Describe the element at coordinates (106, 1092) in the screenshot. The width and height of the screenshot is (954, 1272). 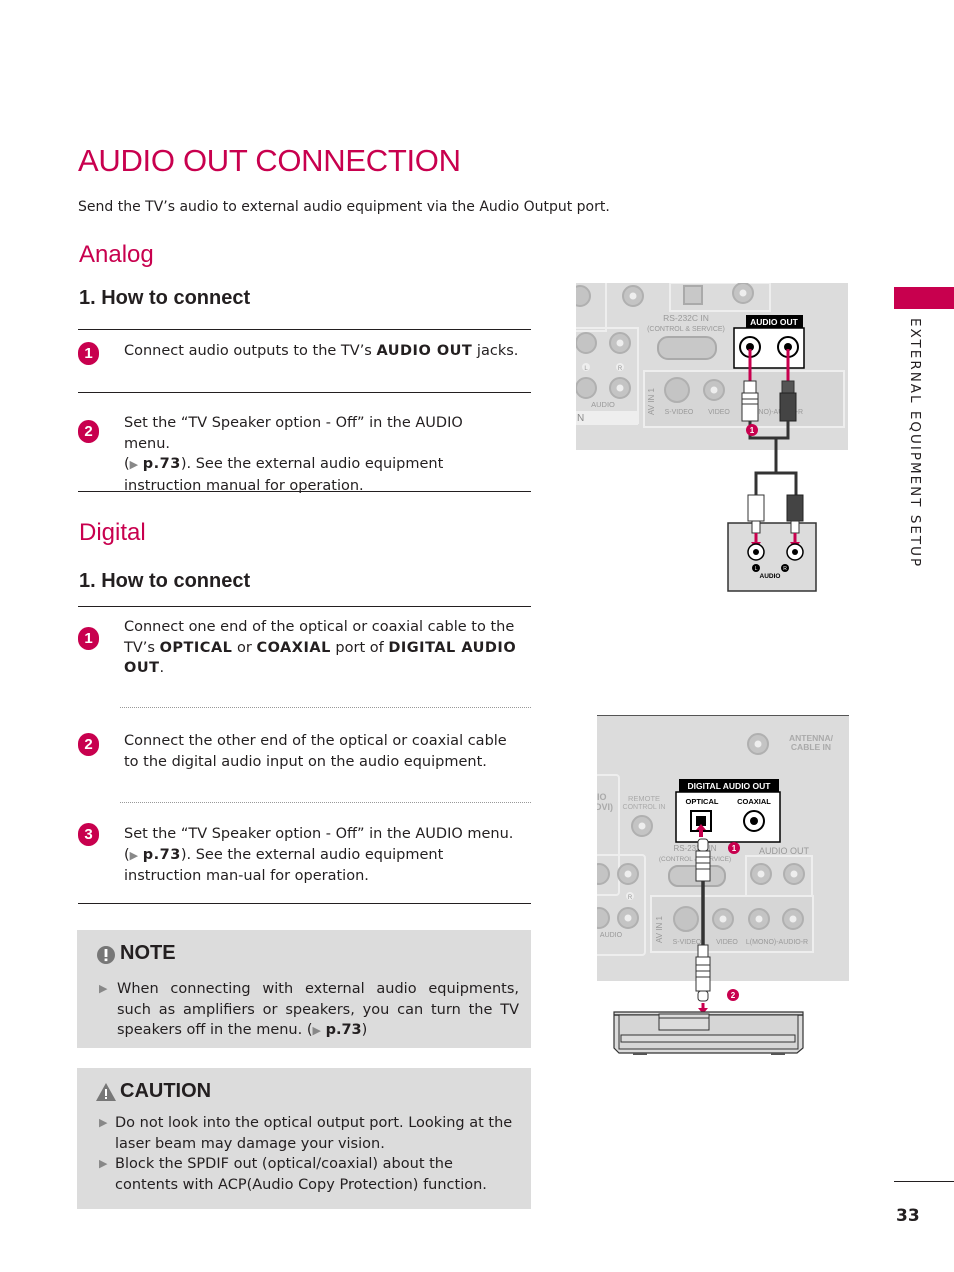
I see `warning-triangle-icon` at that location.